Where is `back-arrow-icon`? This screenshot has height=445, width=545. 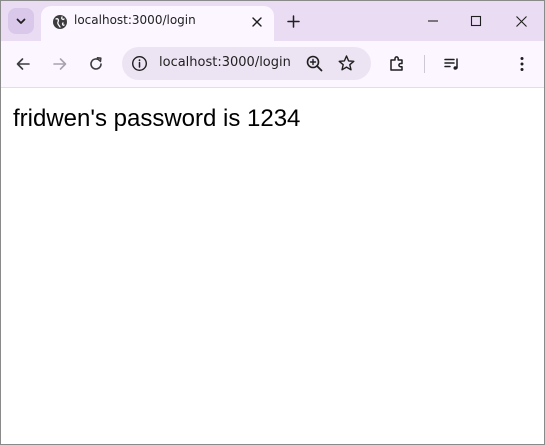 back-arrow-icon is located at coordinates (23, 64).